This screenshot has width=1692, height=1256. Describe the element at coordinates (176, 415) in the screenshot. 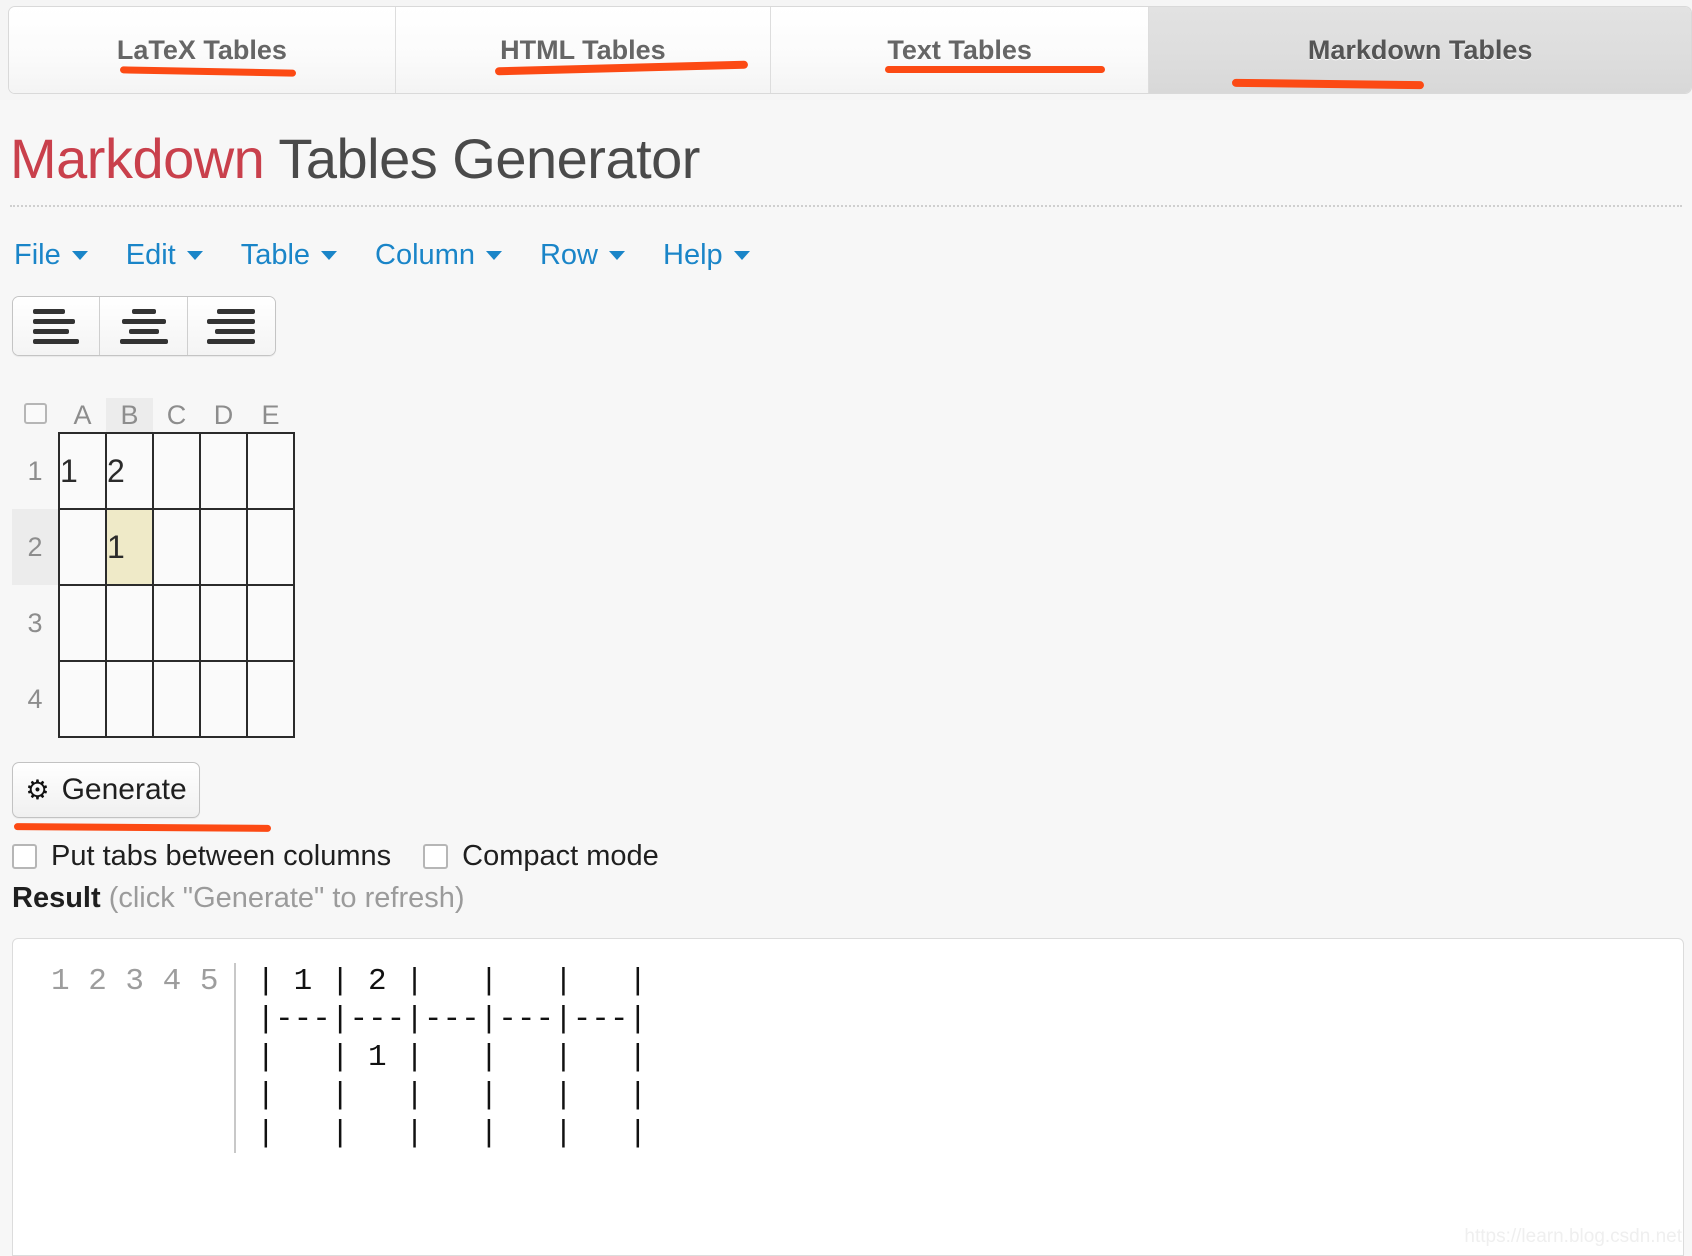

I see `column-header-c: C` at that location.